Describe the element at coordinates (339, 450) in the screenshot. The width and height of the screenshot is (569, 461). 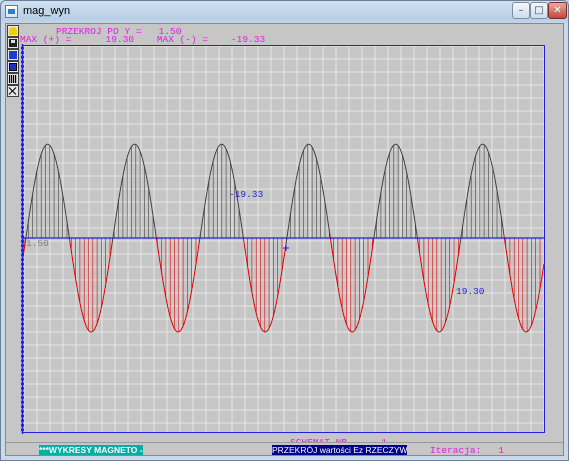
I see `view-tab: PRZEKRÓJ wartości Ez RZECZYWISTE` at that location.